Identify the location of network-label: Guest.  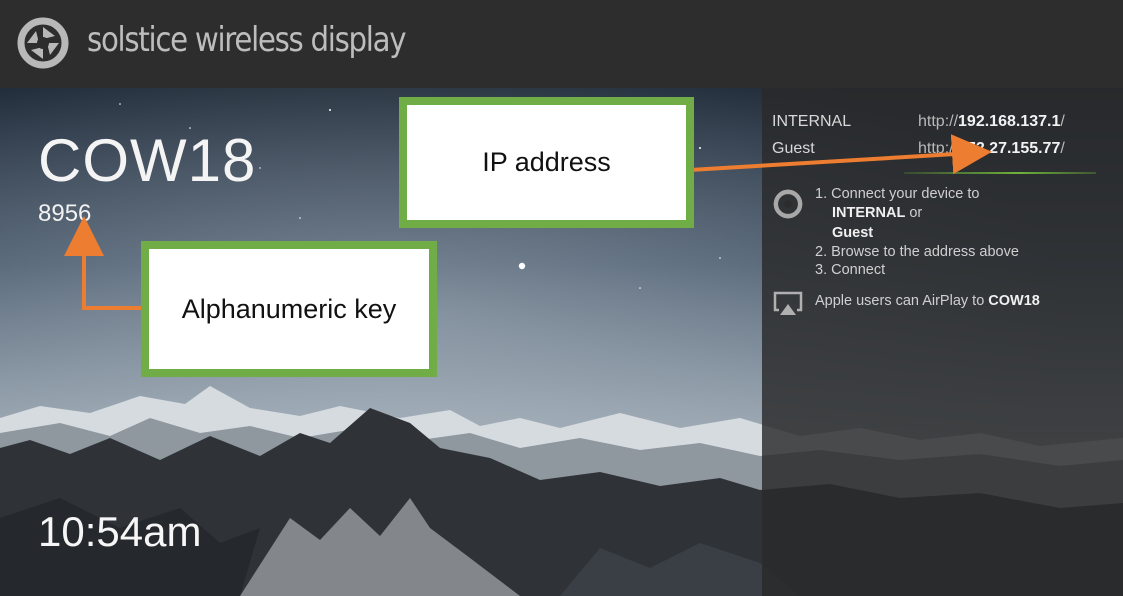
(793, 148).